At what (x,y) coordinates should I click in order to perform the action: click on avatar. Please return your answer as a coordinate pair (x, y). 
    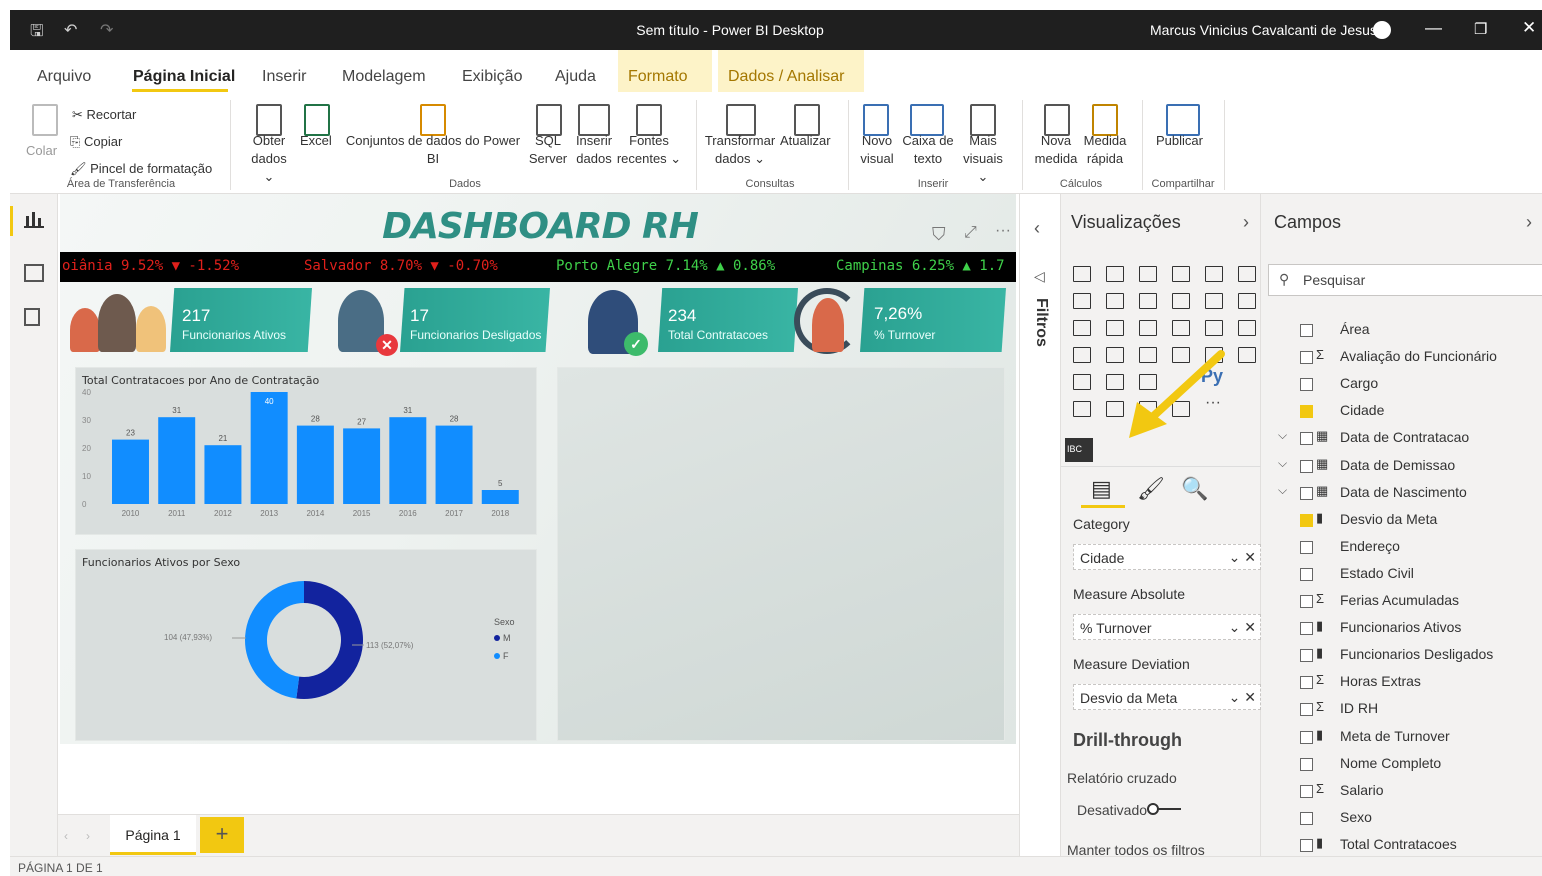
    Looking at the image, I should click on (1382, 30).